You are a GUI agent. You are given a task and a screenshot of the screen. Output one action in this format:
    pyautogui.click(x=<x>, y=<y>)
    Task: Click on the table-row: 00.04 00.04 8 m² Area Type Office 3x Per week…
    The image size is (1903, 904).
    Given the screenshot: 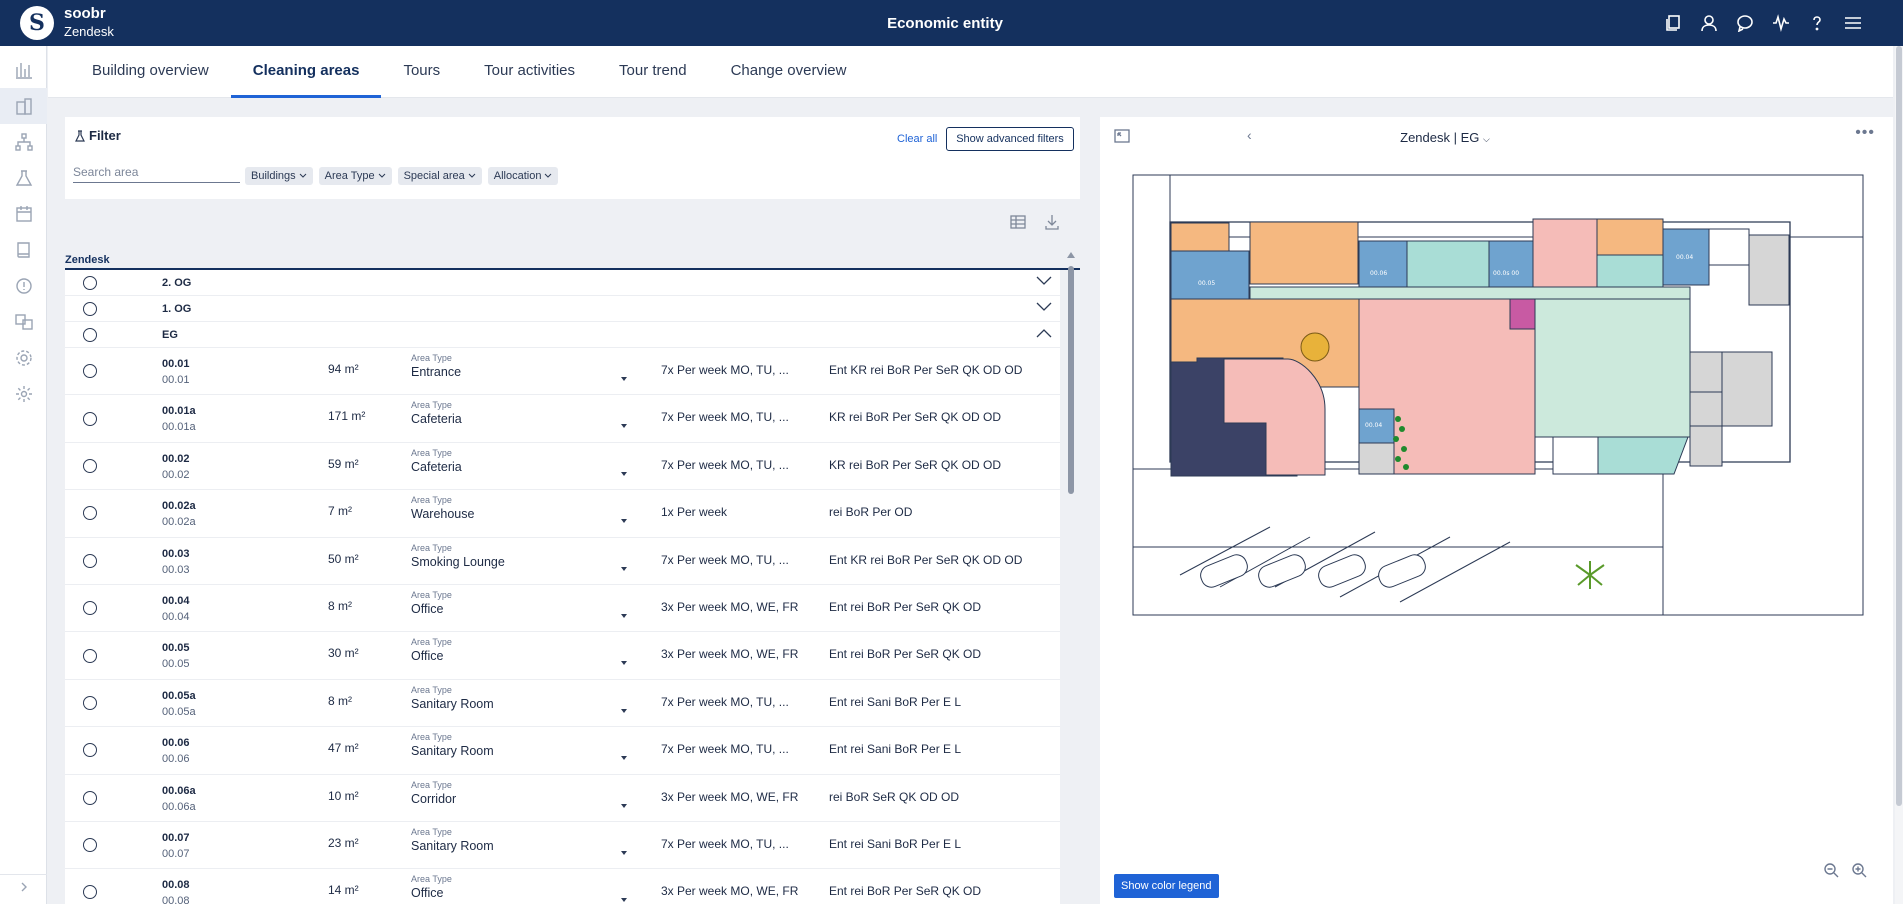 What is the action you would take?
    pyautogui.click(x=562, y=608)
    